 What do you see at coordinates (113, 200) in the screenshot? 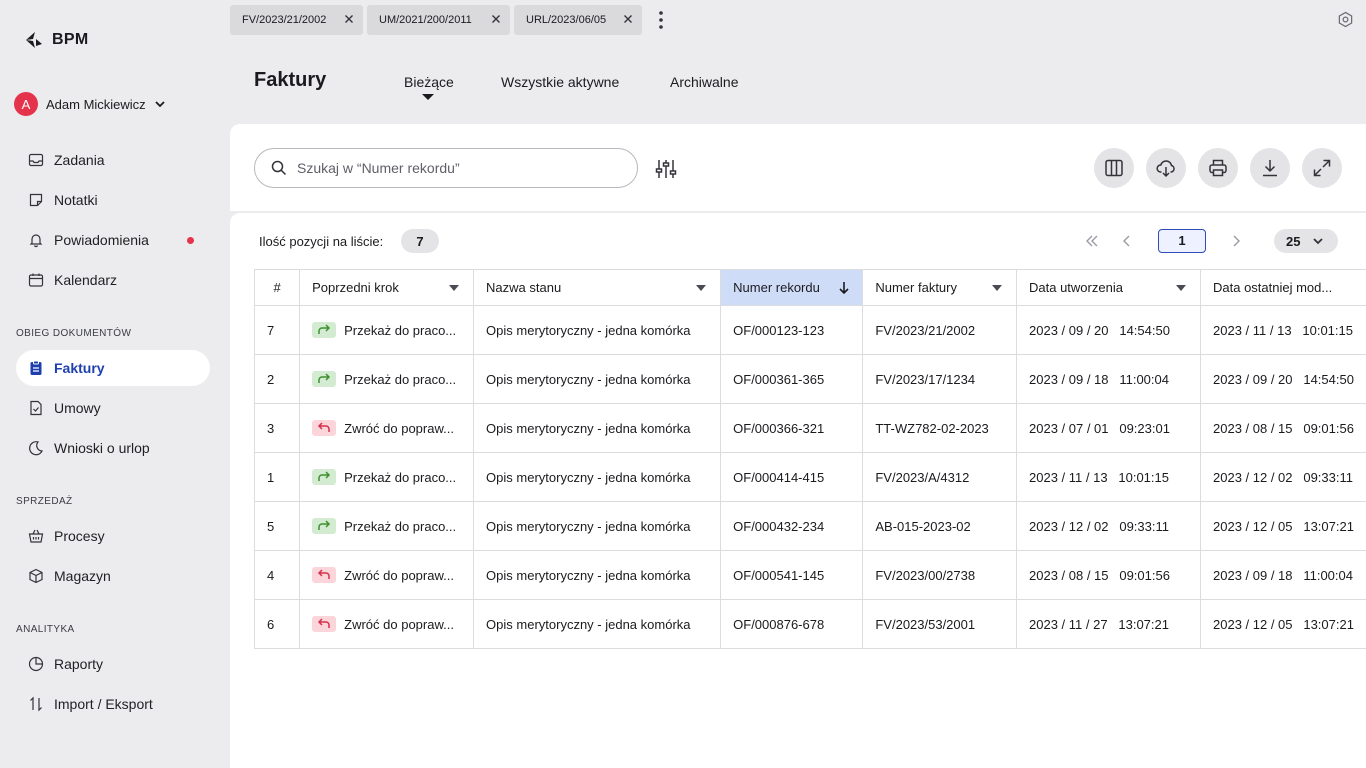
I see `sidebar-item-notatki: Notatki` at bounding box center [113, 200].